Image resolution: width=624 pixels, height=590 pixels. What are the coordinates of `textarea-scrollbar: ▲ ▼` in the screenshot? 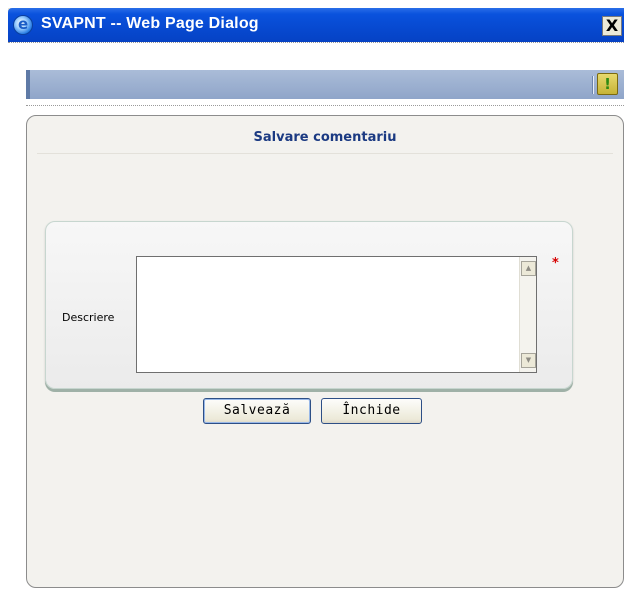 It's located at (527, 314).